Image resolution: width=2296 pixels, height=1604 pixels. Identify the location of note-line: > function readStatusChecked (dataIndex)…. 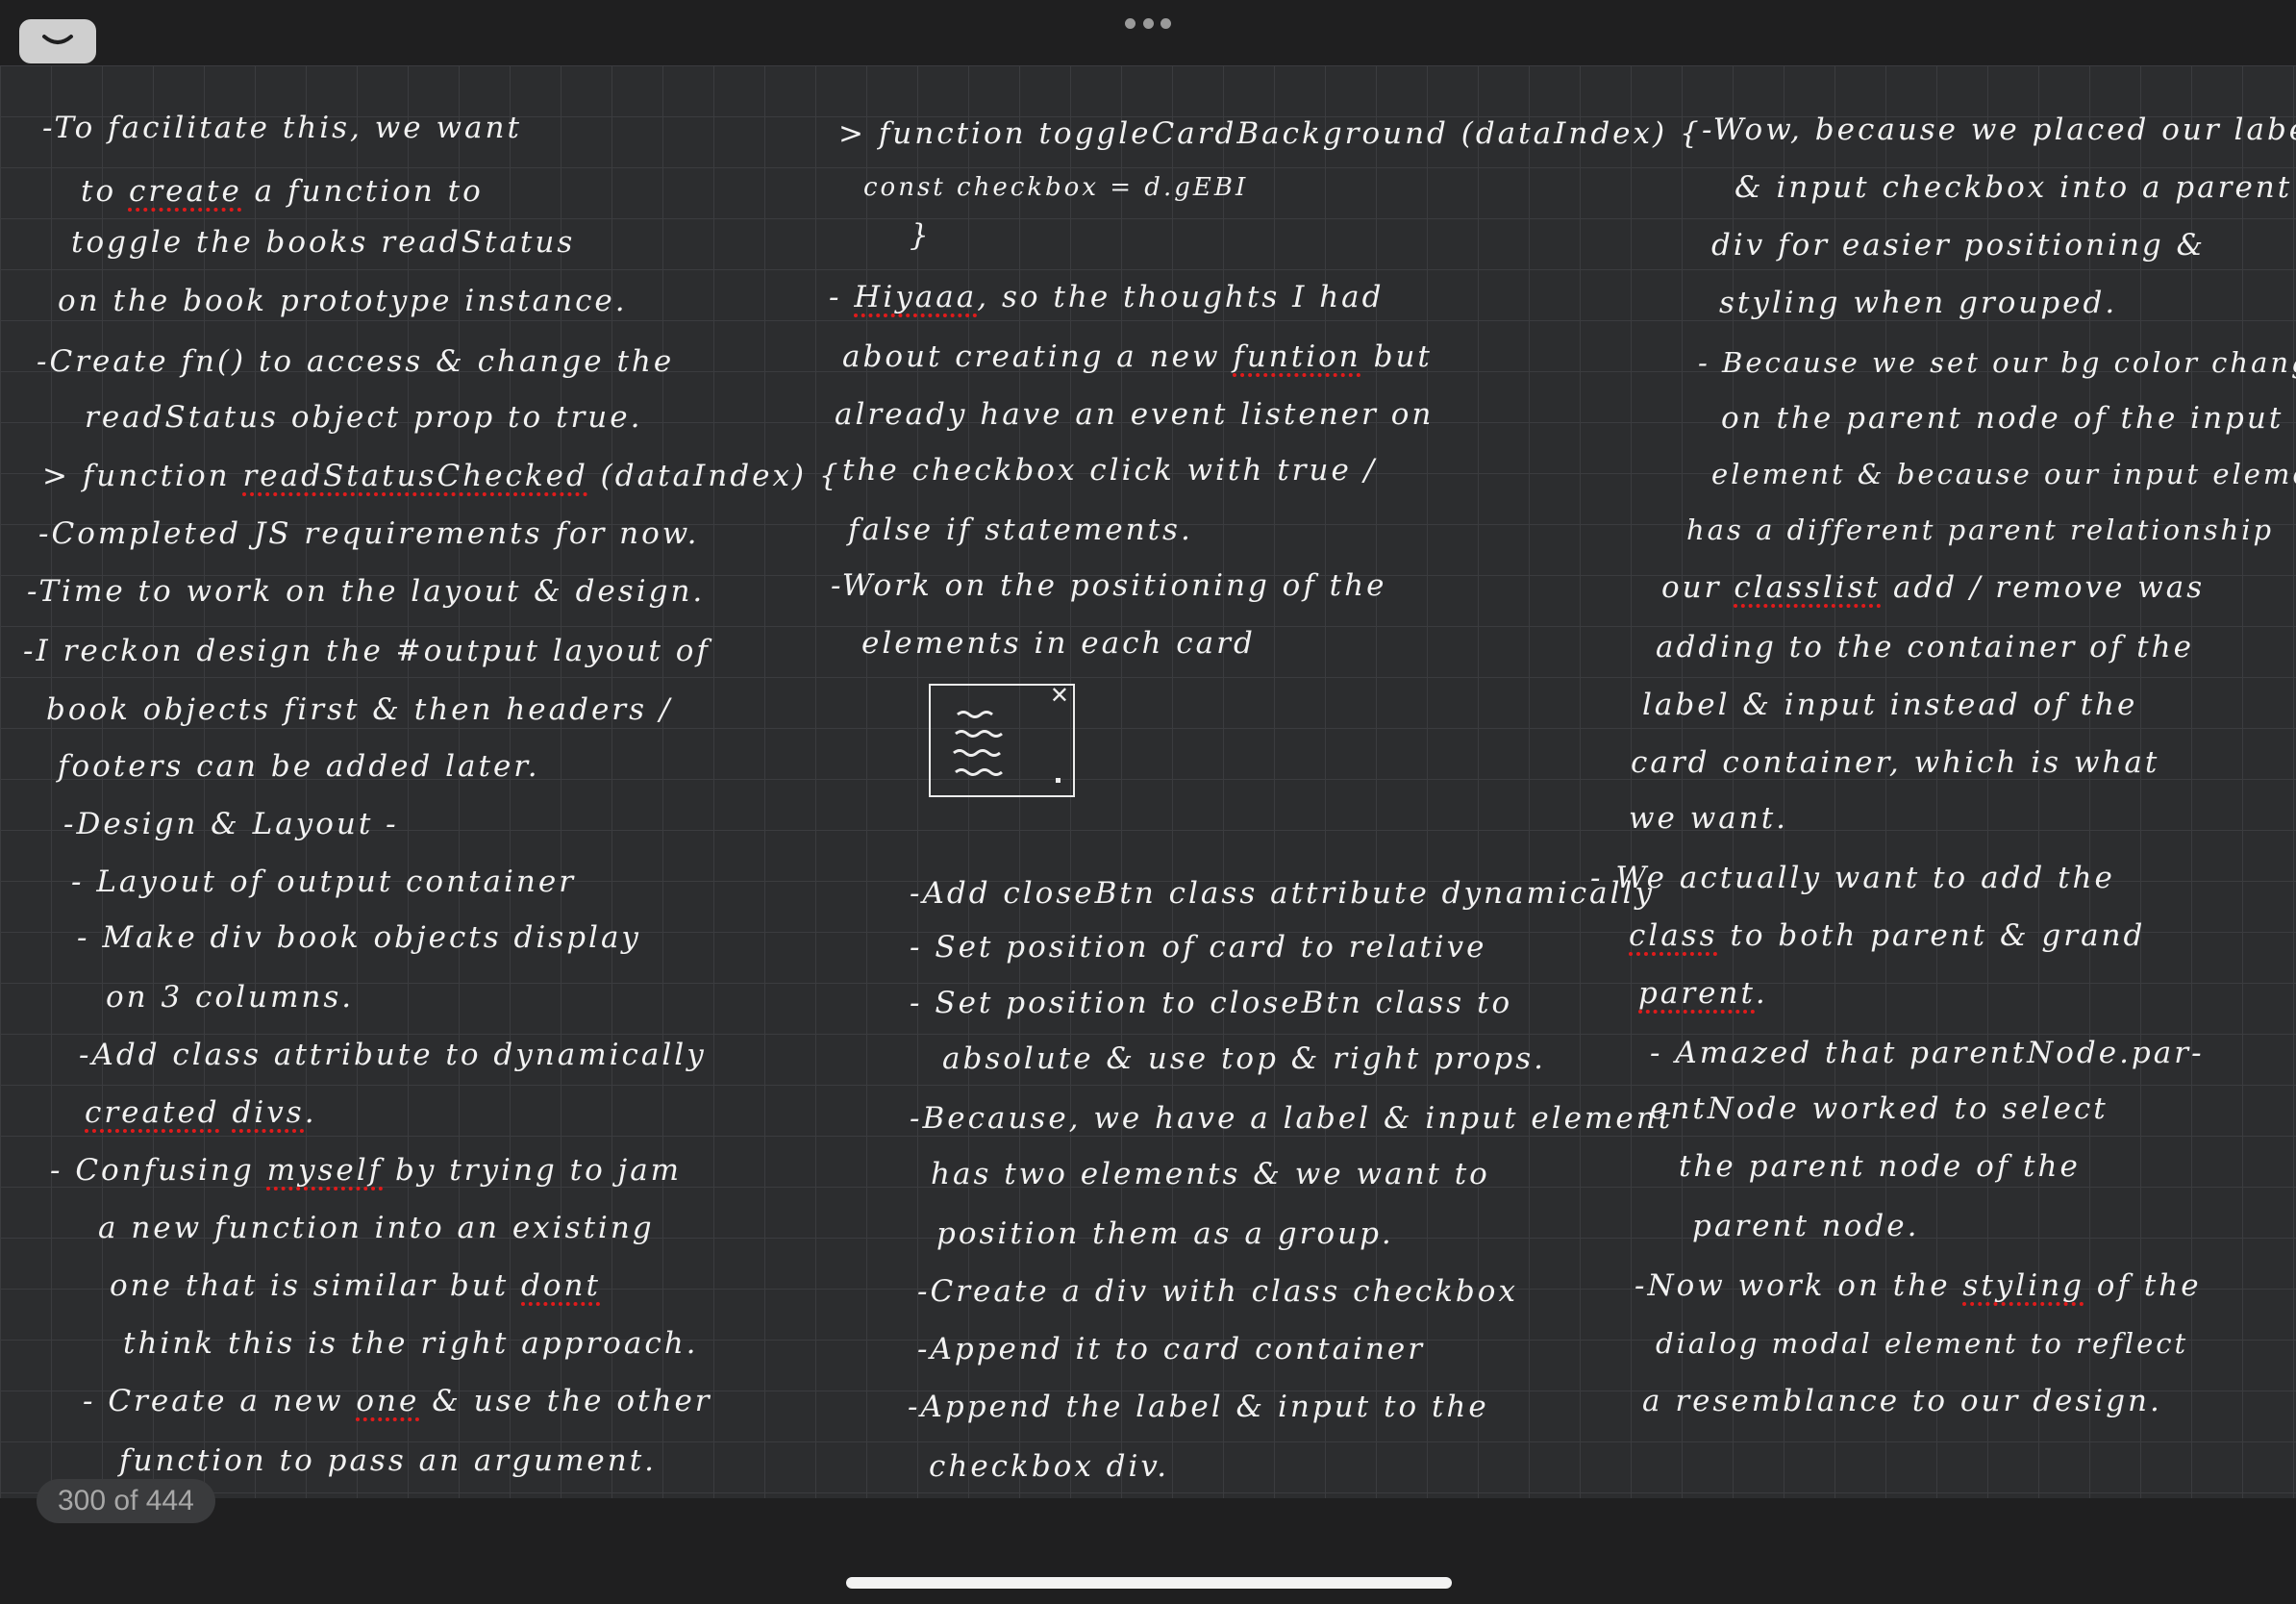
(441, 476).